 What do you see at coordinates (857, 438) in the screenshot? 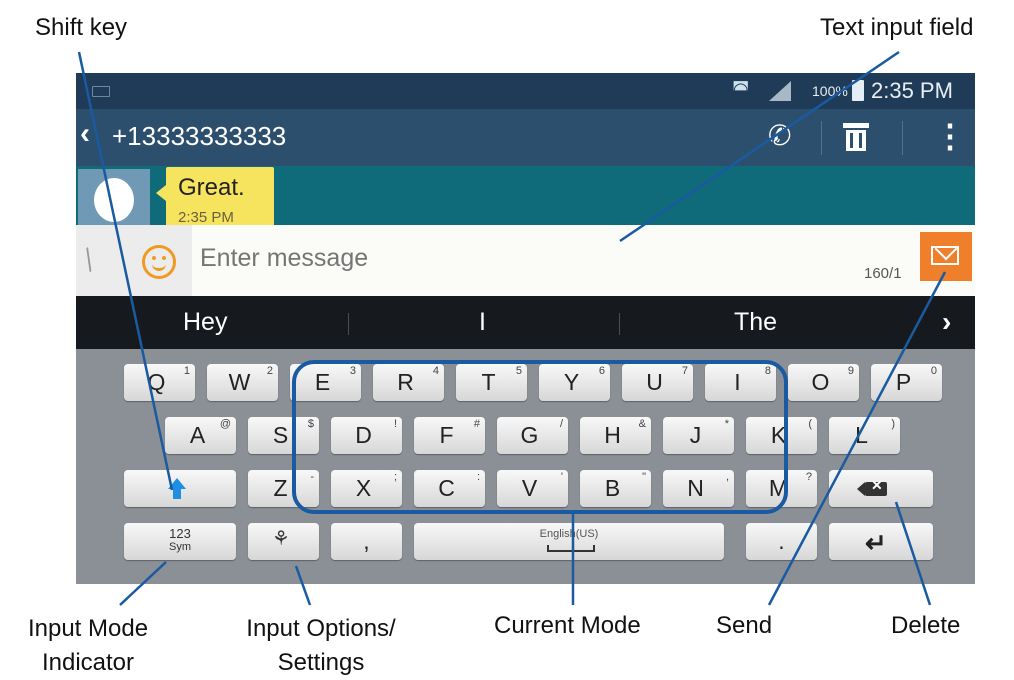
I see `callout-line-send` at bounding box center [857, 438].